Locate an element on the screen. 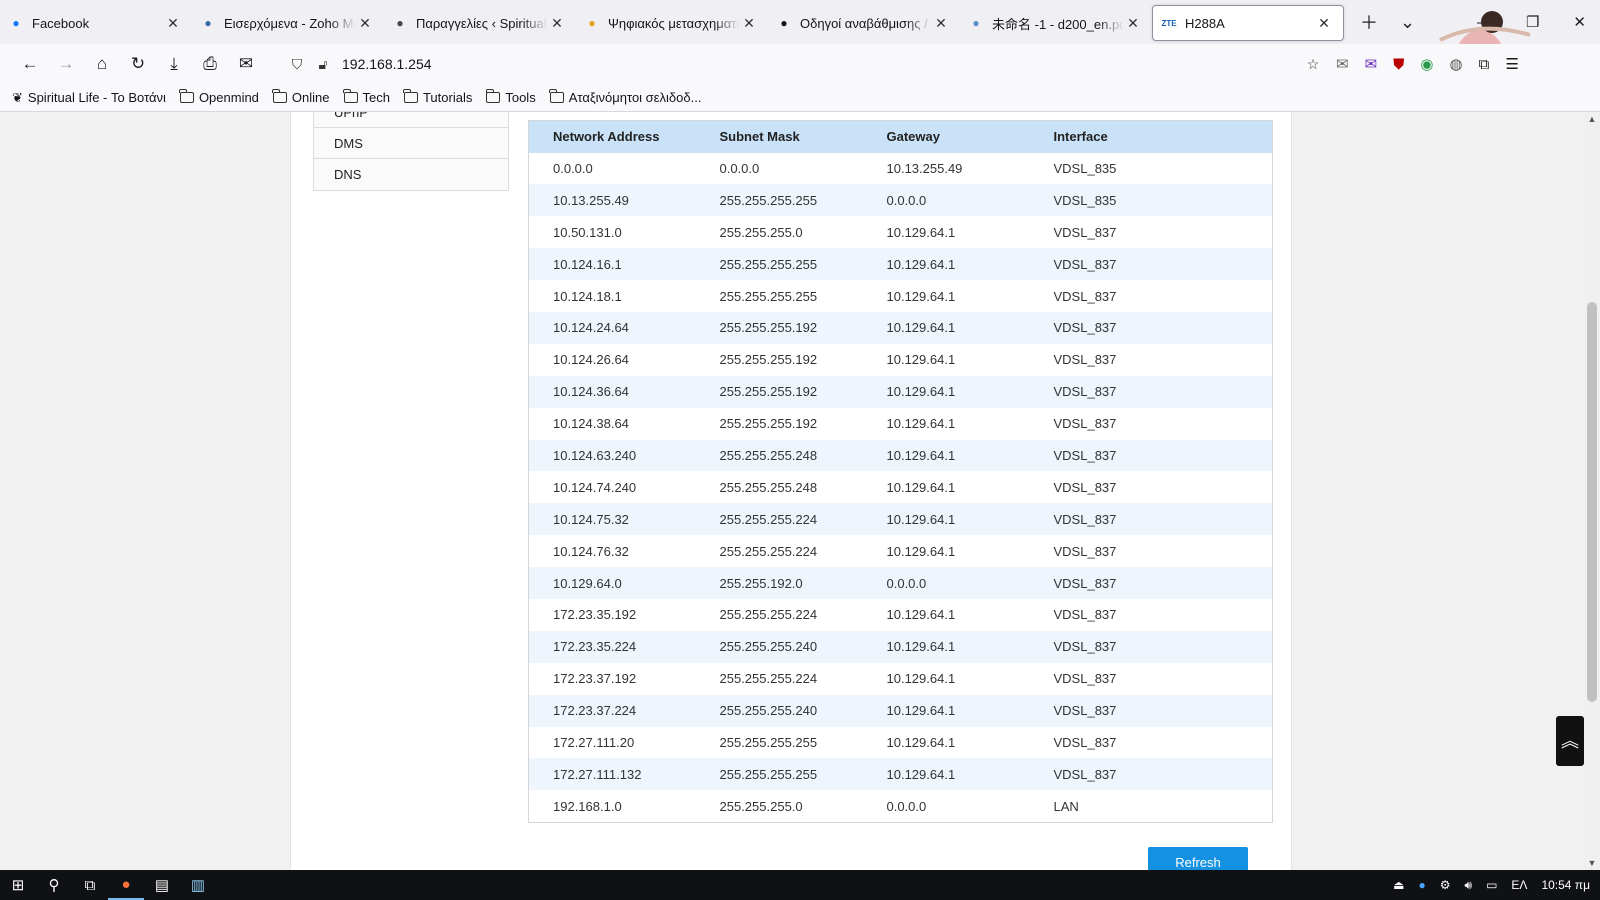  ublock-shield-icon: ⛊ is located at coordinates (1398, 64).